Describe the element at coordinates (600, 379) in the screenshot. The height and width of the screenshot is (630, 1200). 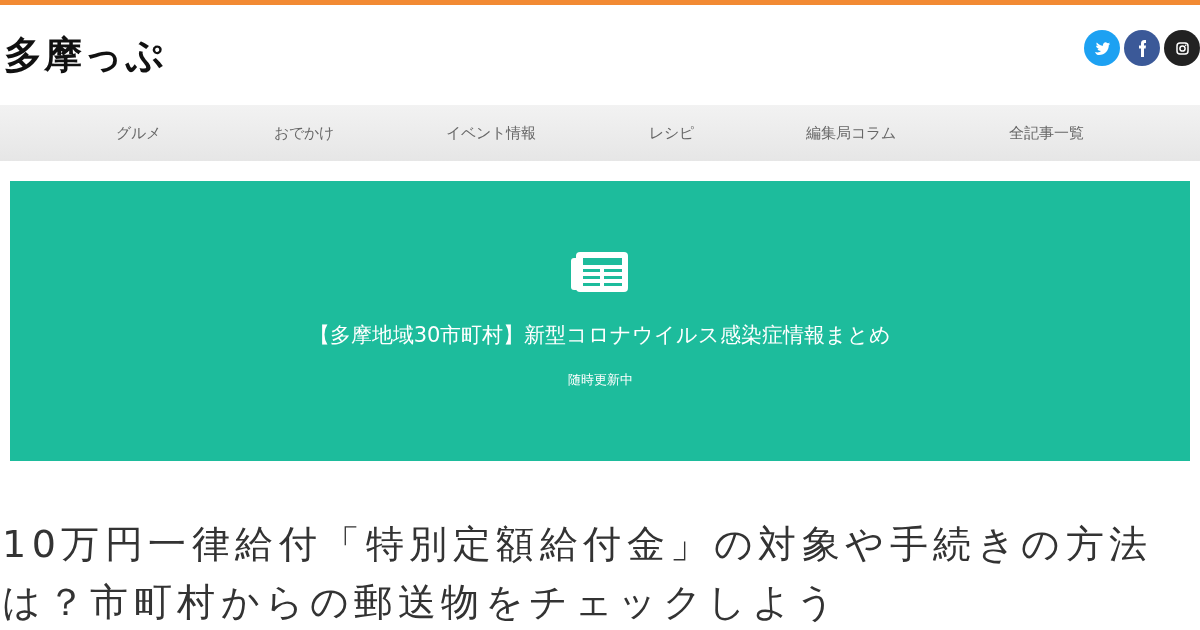
I see `banner-subtitle: 随時更新中` at that location.